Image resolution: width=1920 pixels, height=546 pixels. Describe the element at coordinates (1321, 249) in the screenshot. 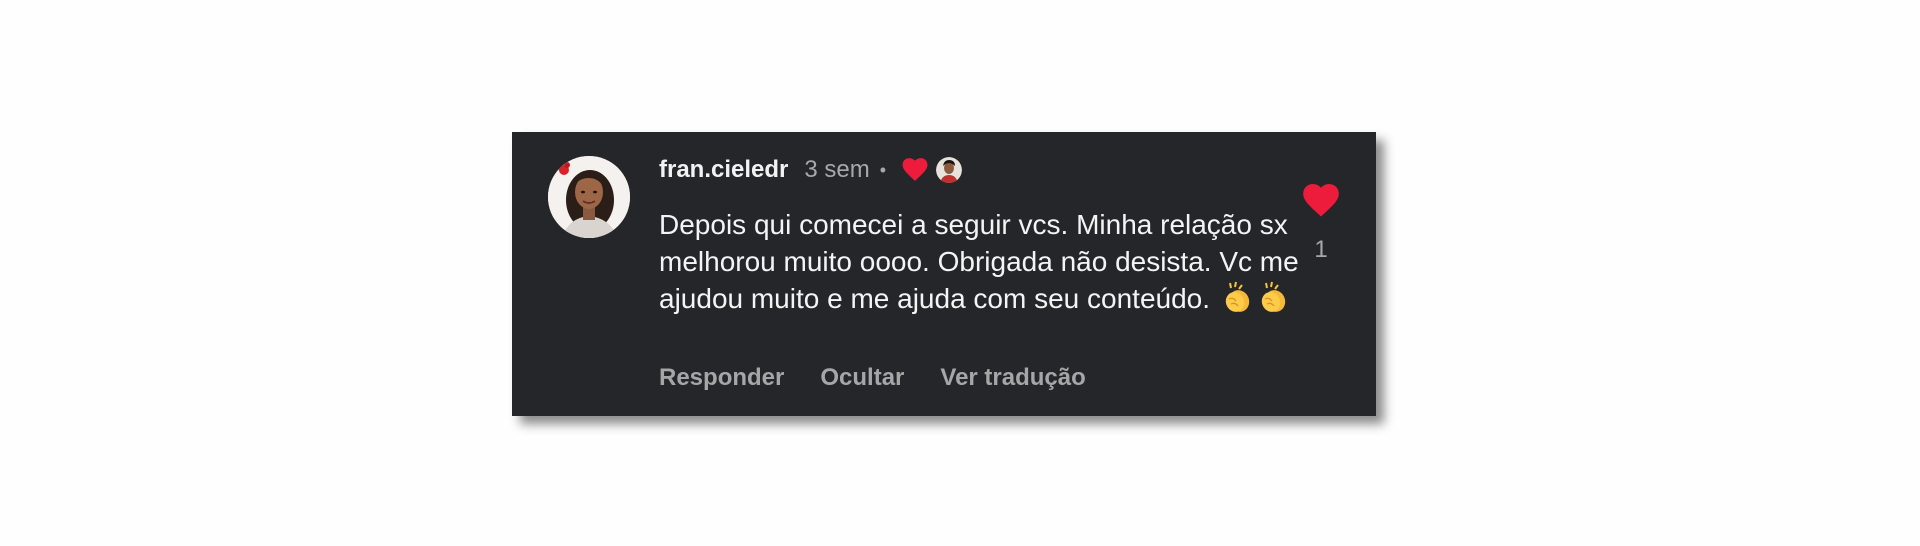

I see `like-count: 1` at that location.